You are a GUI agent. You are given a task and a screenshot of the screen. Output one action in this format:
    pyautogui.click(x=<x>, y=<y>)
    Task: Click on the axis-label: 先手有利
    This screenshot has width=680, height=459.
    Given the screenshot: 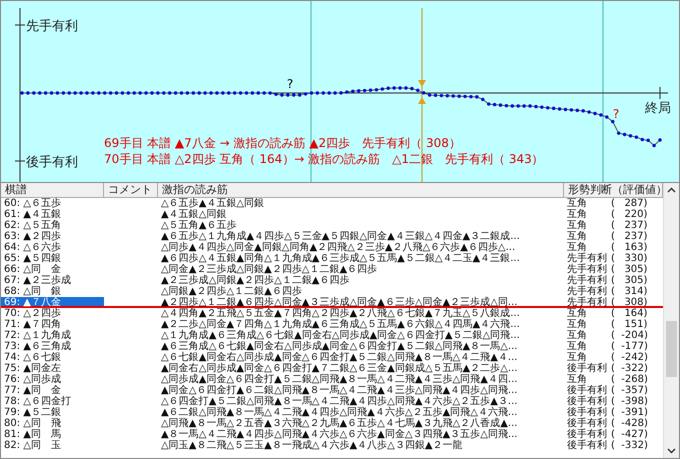 What is the action you would take?
    pyautogui.click(x=52, y=26)
    